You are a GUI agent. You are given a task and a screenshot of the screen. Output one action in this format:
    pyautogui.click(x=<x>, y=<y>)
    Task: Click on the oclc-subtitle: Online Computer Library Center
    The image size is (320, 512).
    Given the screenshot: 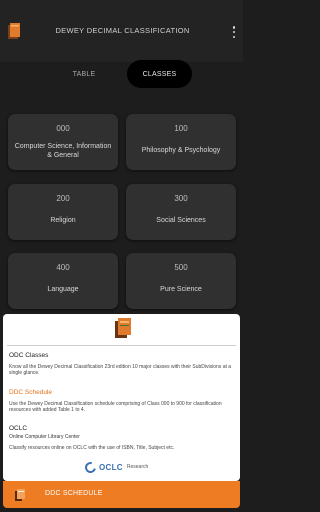 What is the action you would take?
    pyautogui.click(x=44, y=437)
    